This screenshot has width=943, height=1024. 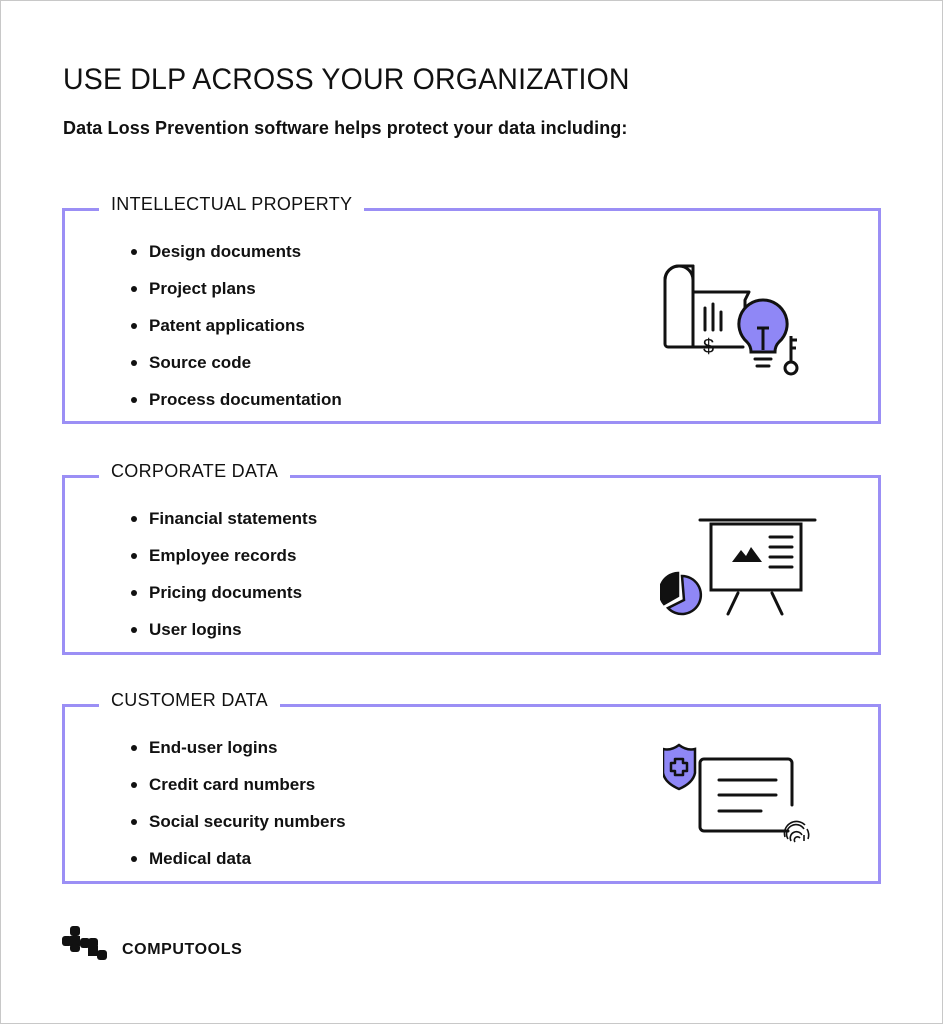 What do you see at coordinates (681, 593) in the screenshot?
I see `pie-chart-icon` at bounding box center [681, 593].